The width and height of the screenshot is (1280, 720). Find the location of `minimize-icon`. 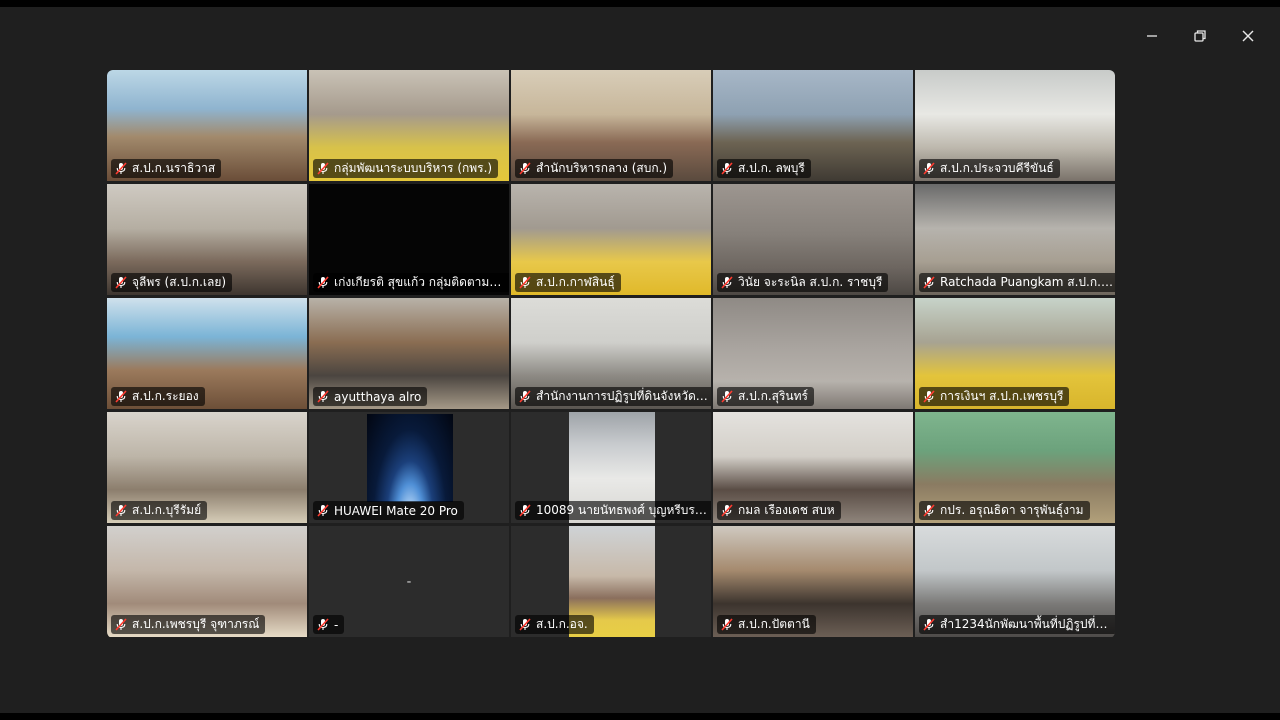

minimize-icon is located at coordinates (1152, 36).